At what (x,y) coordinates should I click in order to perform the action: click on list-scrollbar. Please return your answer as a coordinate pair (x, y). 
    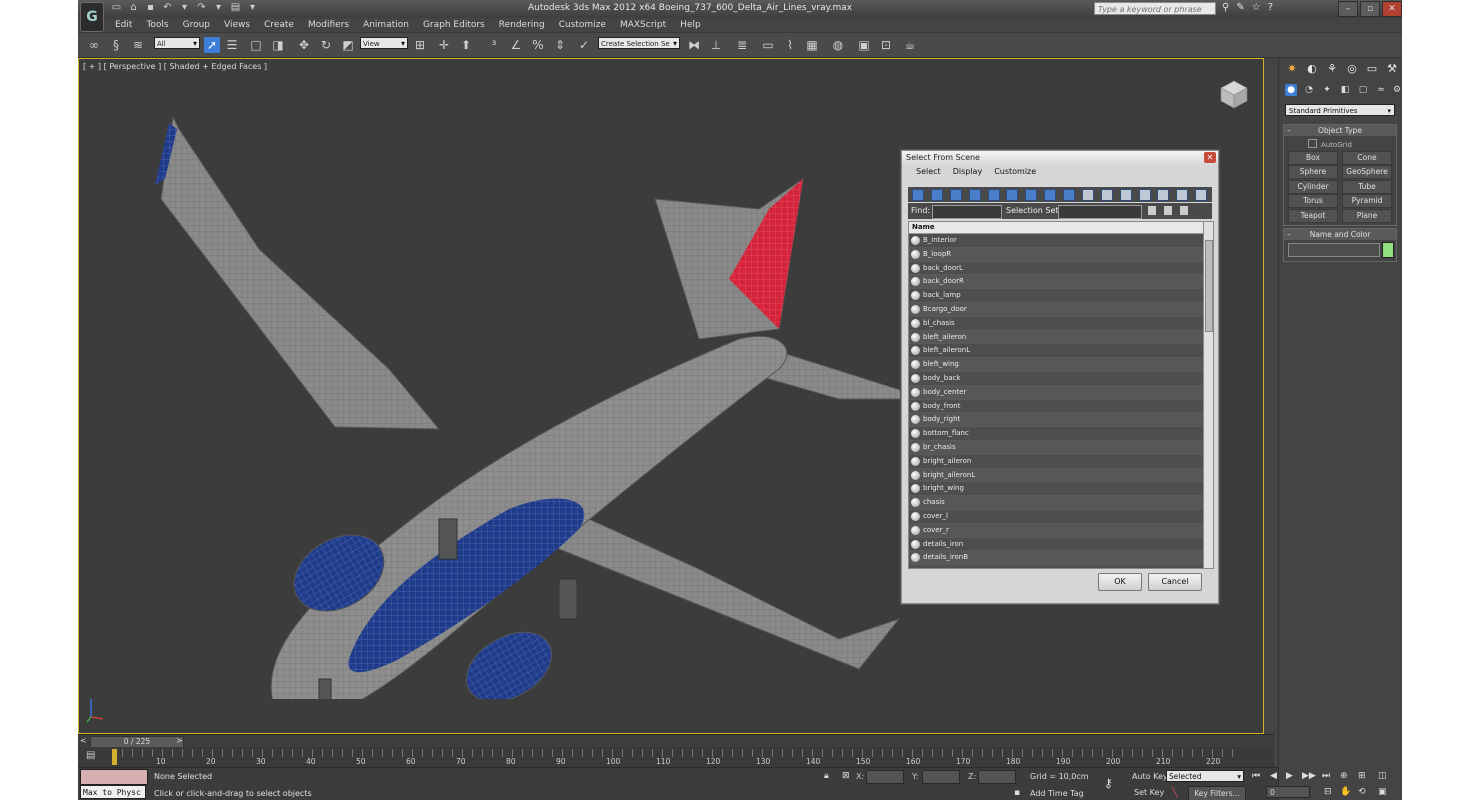
    Looking at the image, I should click on (1208, 395).